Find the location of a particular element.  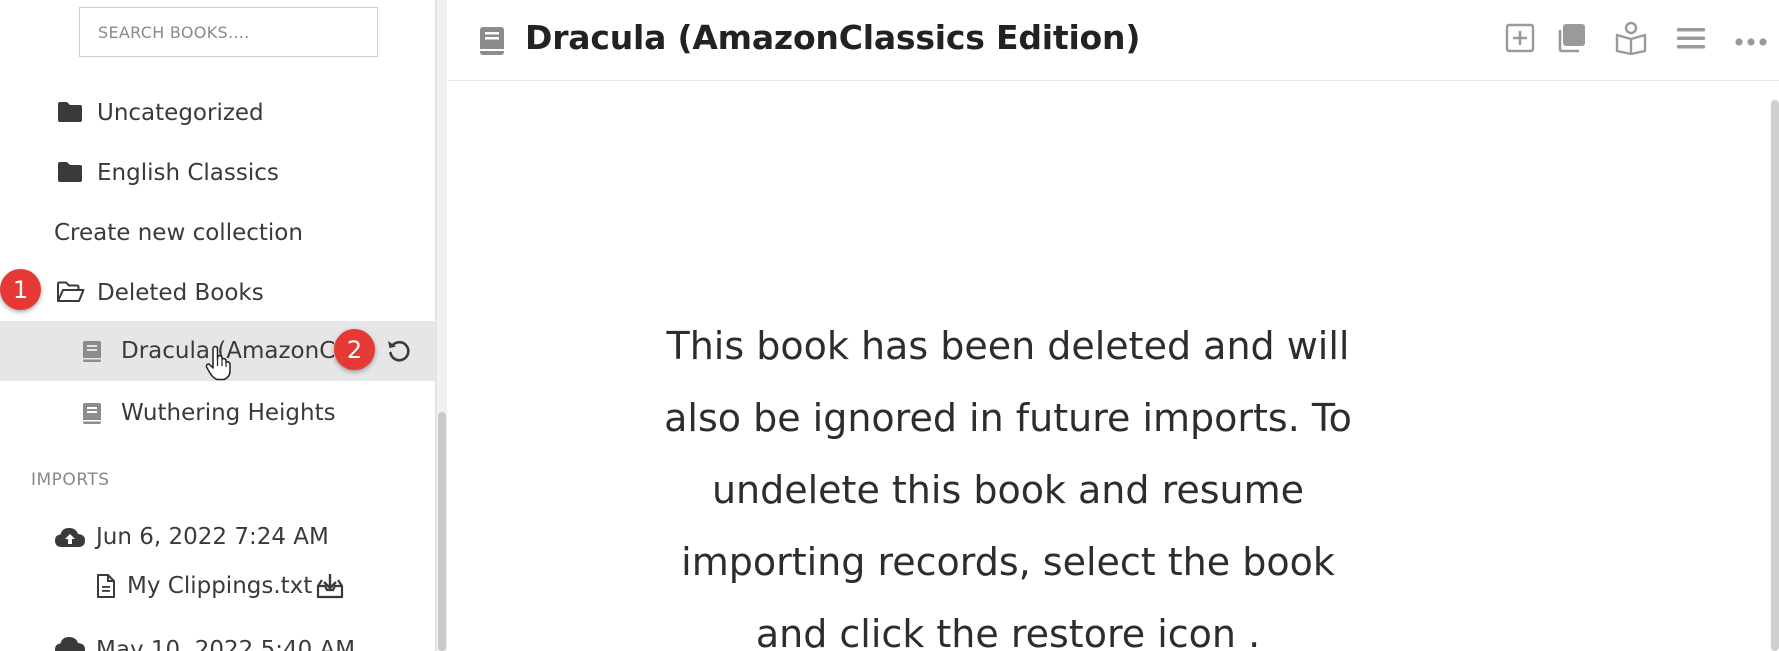

book-item-wuthering-heights: Wuthering Heights is located at coordinates (217, 413).